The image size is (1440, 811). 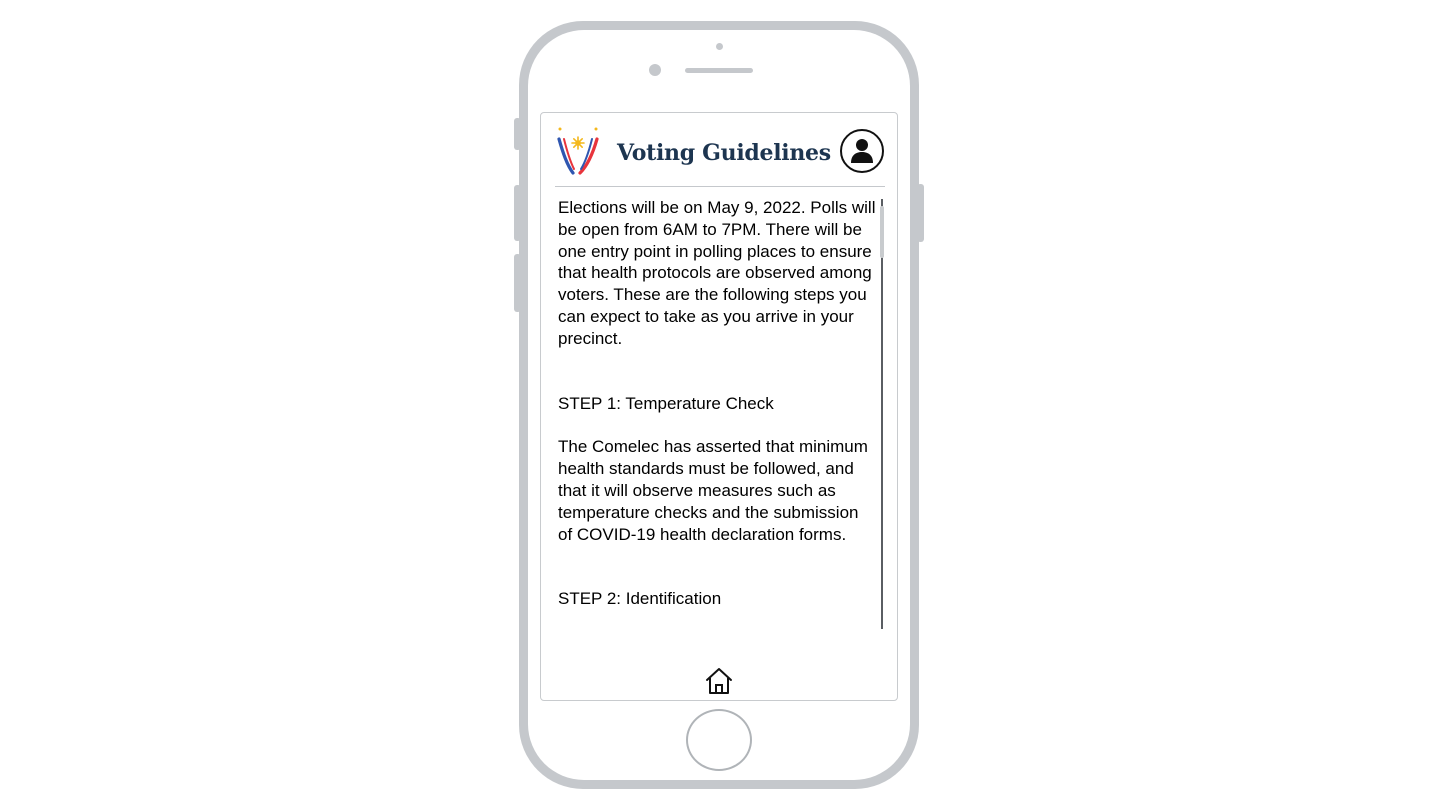 I want to click on step-1-heading: STEP 1: Temperature Check, so click(x=666, y=403).